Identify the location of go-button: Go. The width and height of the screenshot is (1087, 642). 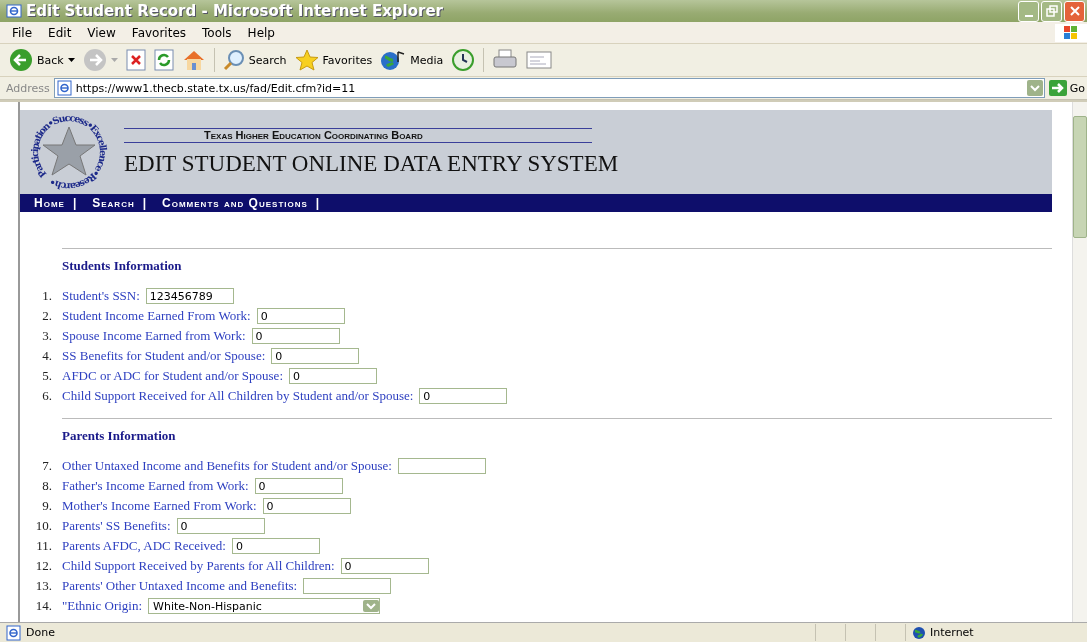
(1066, 88).